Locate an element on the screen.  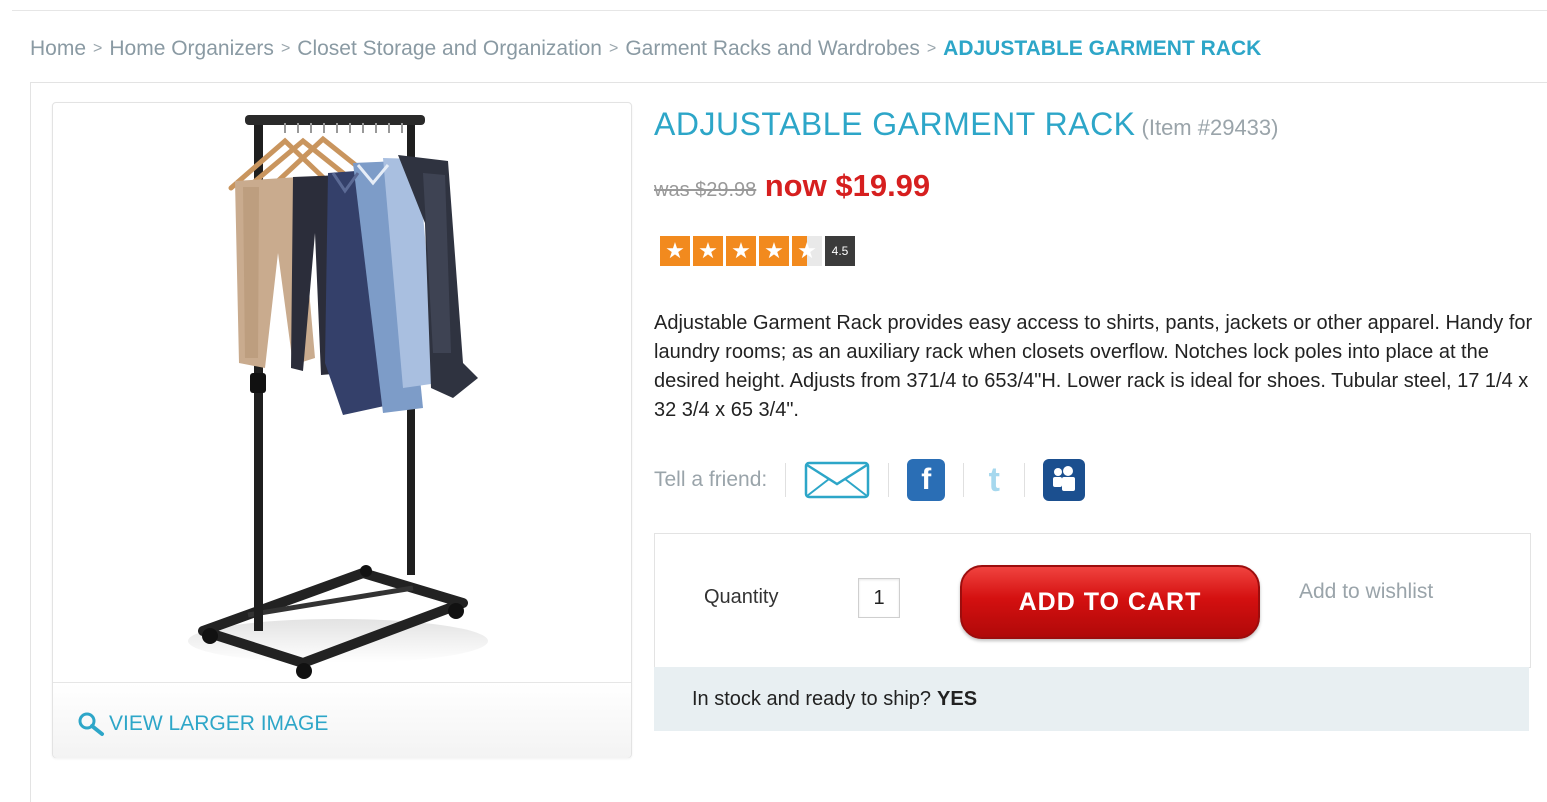
breadcrumb-home-organizers: Home Organizers is located at coordinates (191, 49).